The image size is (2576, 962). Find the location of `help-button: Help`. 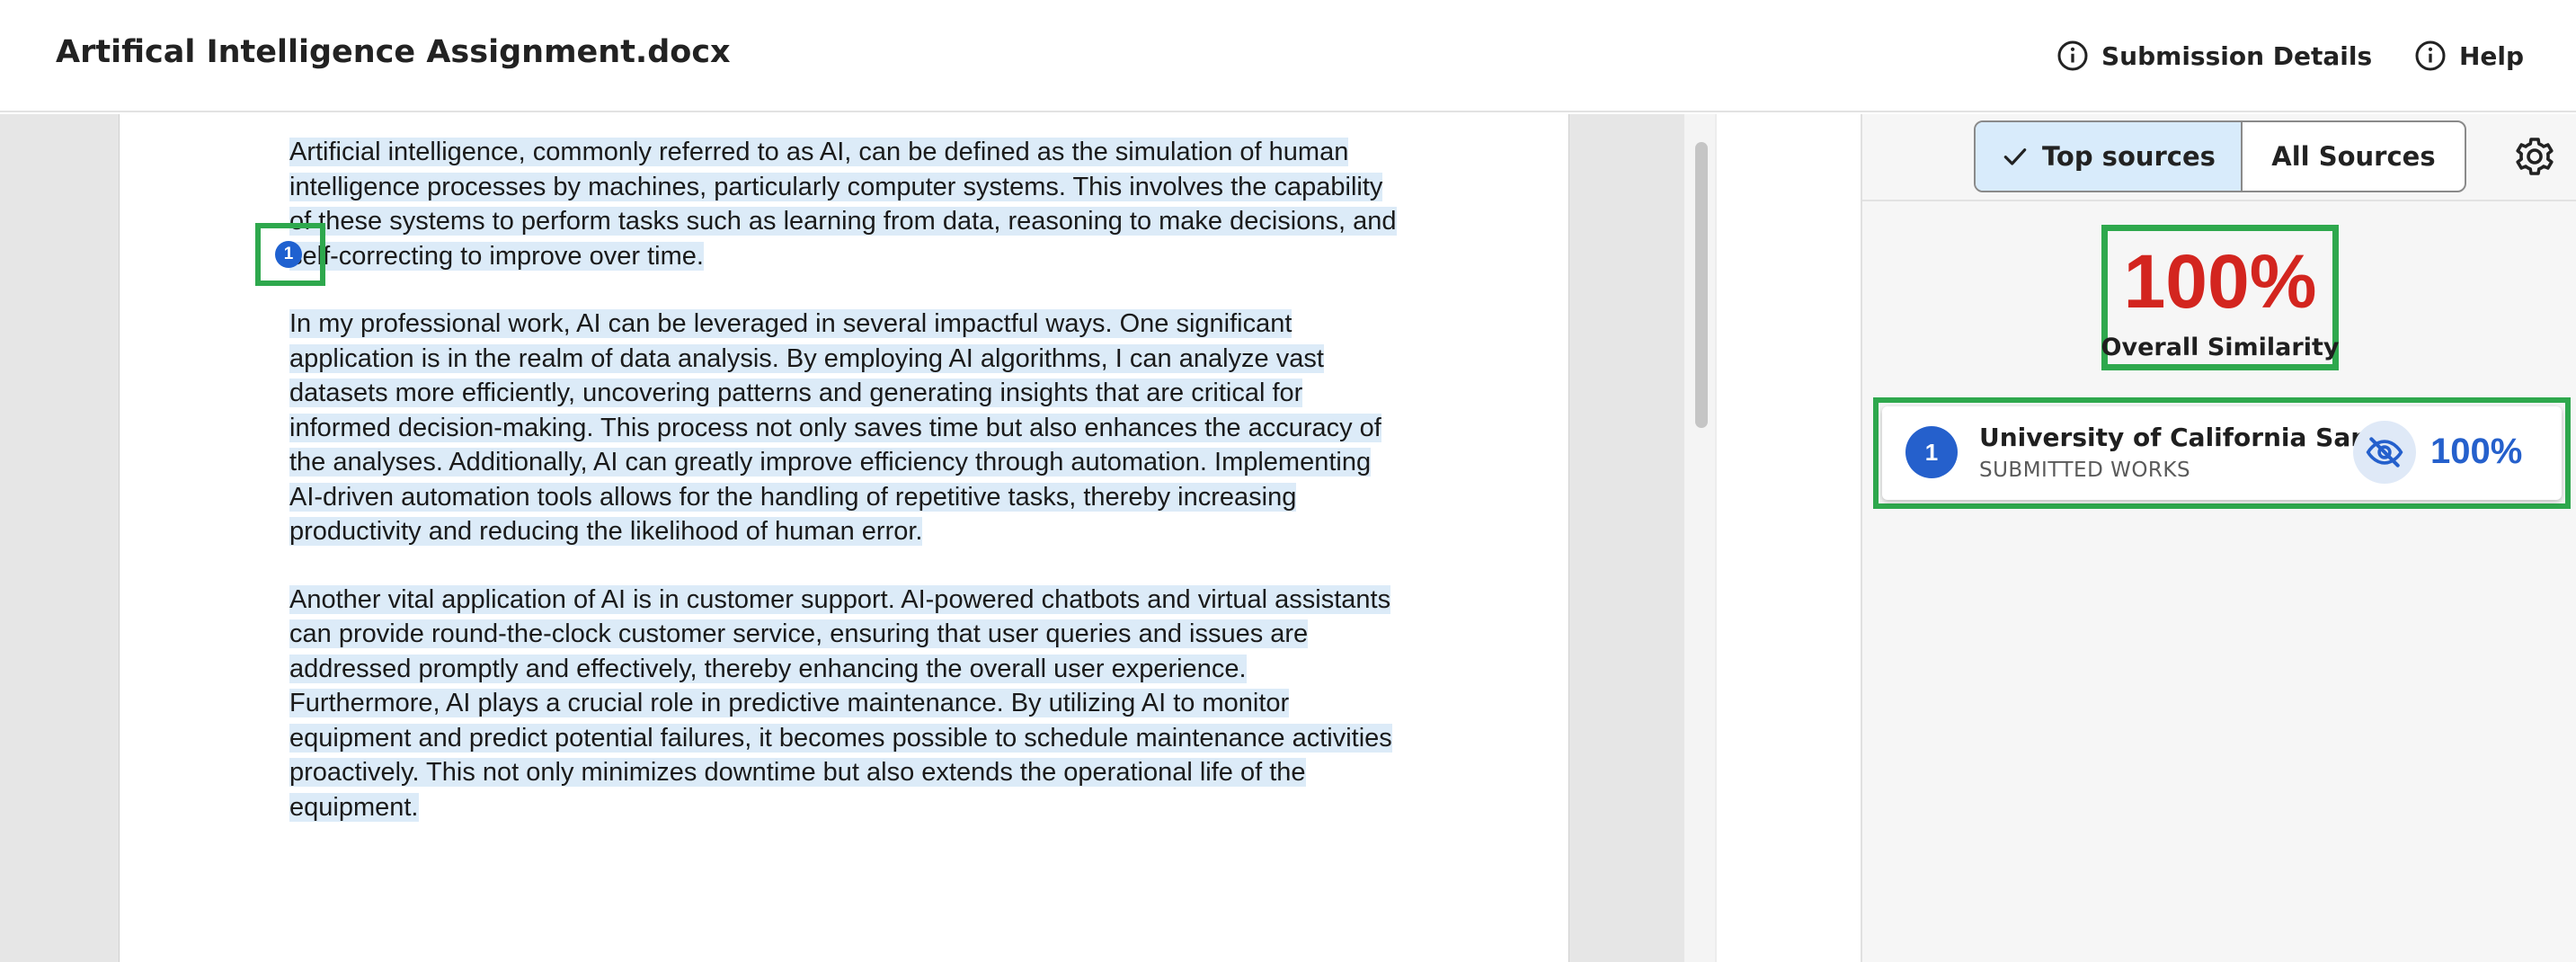

help-button: Help is located at coordinates (2469, 56).